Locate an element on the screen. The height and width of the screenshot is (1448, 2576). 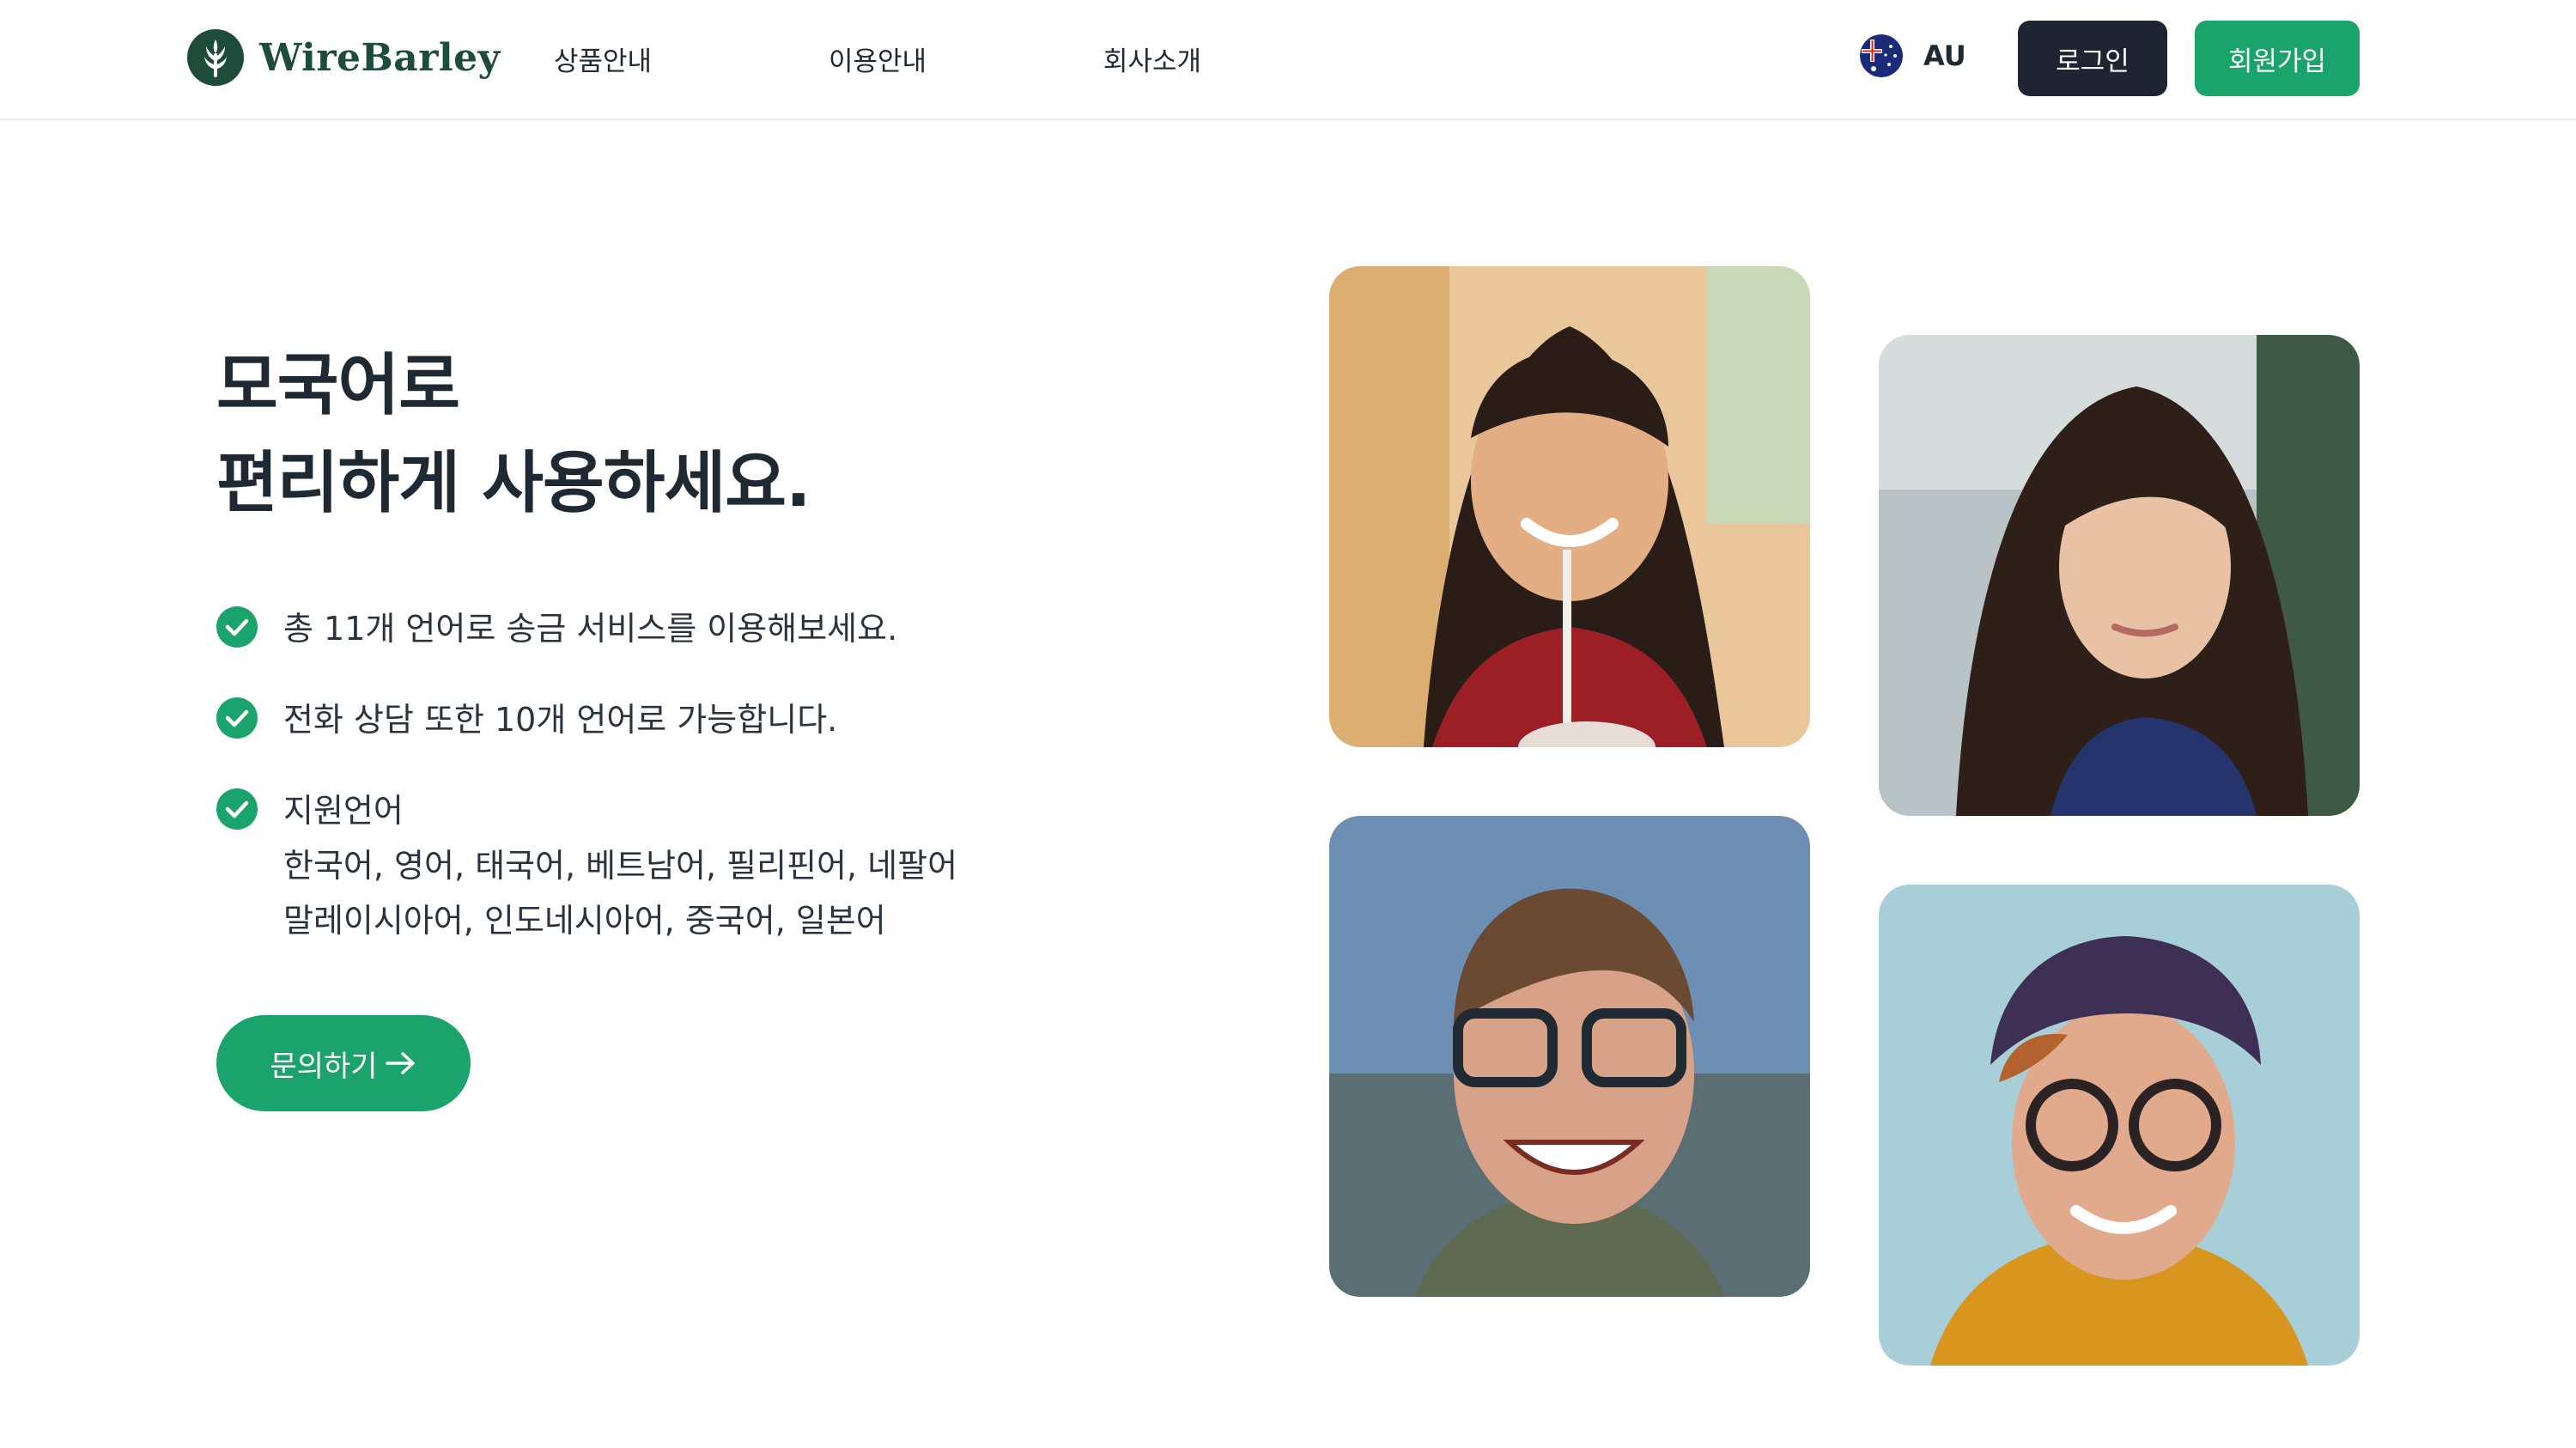
feature-item: 총 11개 언어로 송금 서비스를 이용해보세요. is located at coordinates (556, 628).